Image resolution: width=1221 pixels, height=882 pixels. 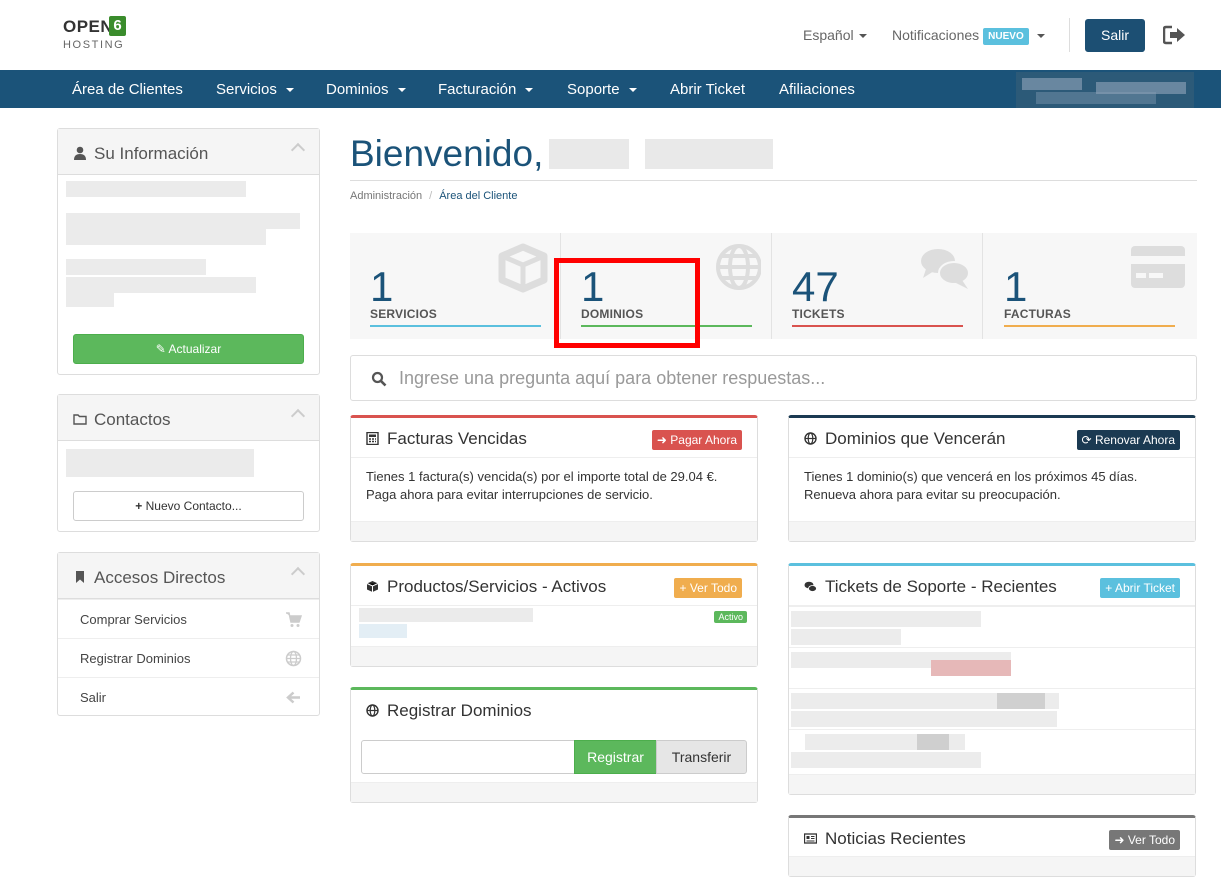 What do you see at coordinates (936, 35) in the screenshot?
I see `notifications-label: Notificaciones` at bounding box center [936, 35].